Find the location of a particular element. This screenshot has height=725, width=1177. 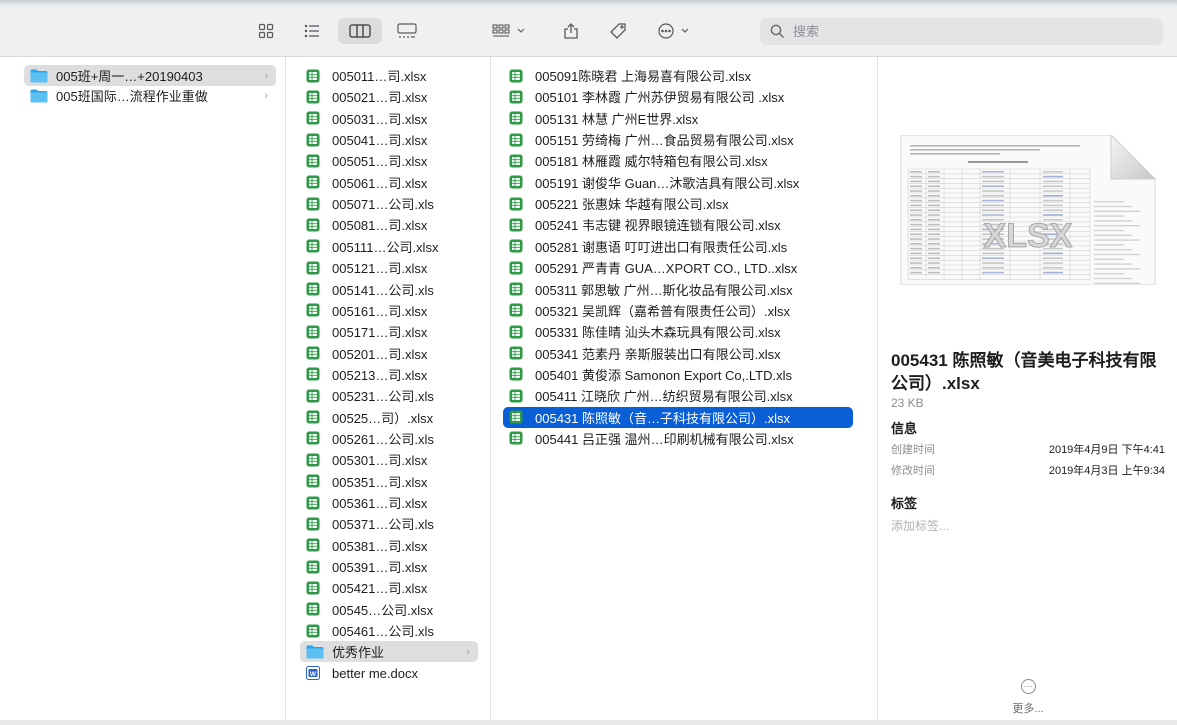

file-item: 005341 范素丹 亲斯服装出口有限公司.xlsx is located at coordinates (678, 353).